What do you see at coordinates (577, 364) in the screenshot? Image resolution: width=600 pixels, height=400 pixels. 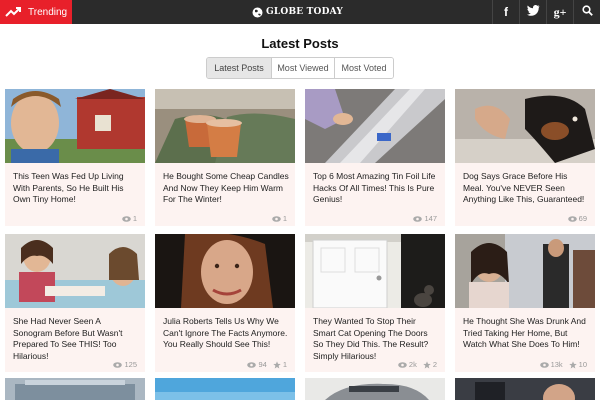 I see `vote-count: 10` at bounding box center [577, 364].